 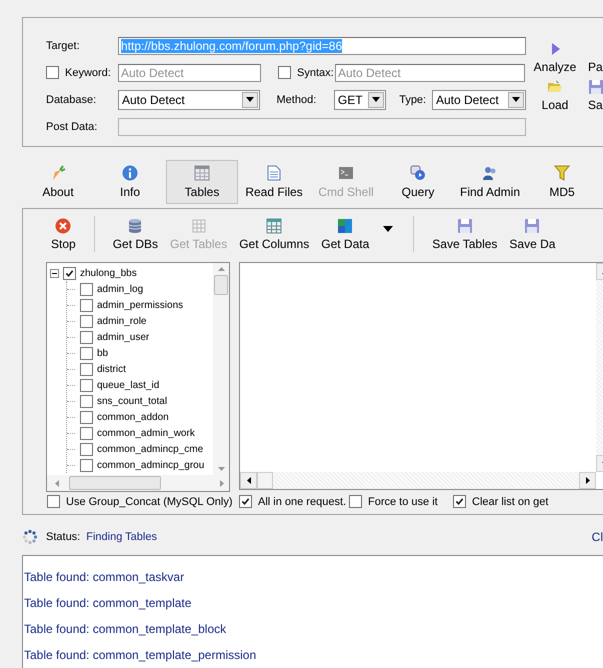 What do you see at coordinates (63, 226) in the screenshot?
I see `stop-icon` at bounding box center [63, 226].